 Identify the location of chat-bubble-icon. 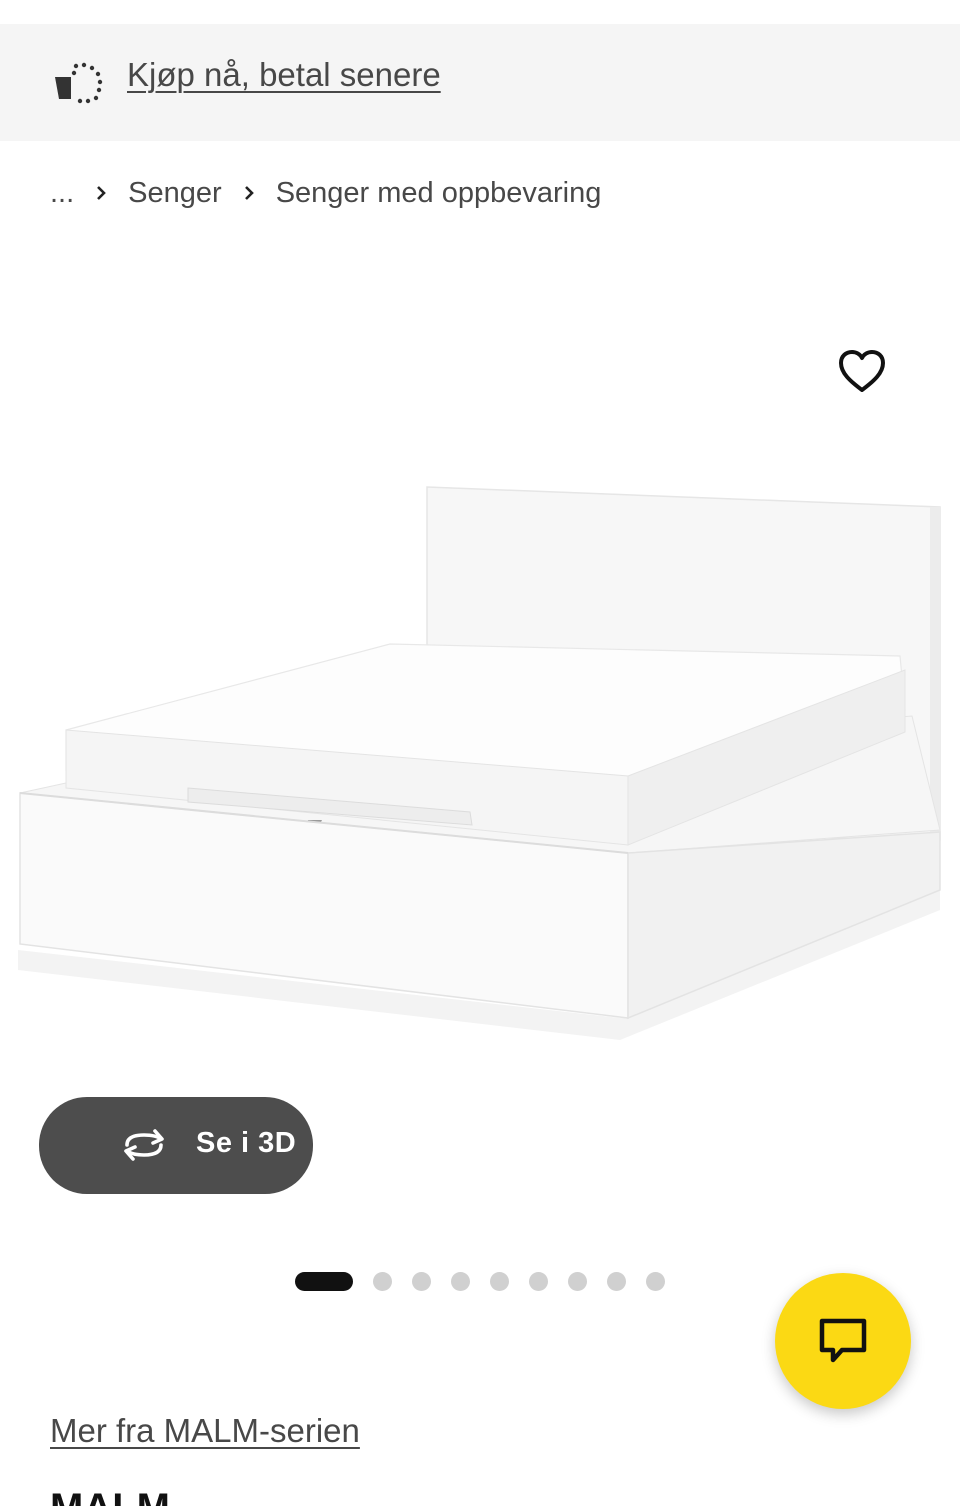
(843, 1340).